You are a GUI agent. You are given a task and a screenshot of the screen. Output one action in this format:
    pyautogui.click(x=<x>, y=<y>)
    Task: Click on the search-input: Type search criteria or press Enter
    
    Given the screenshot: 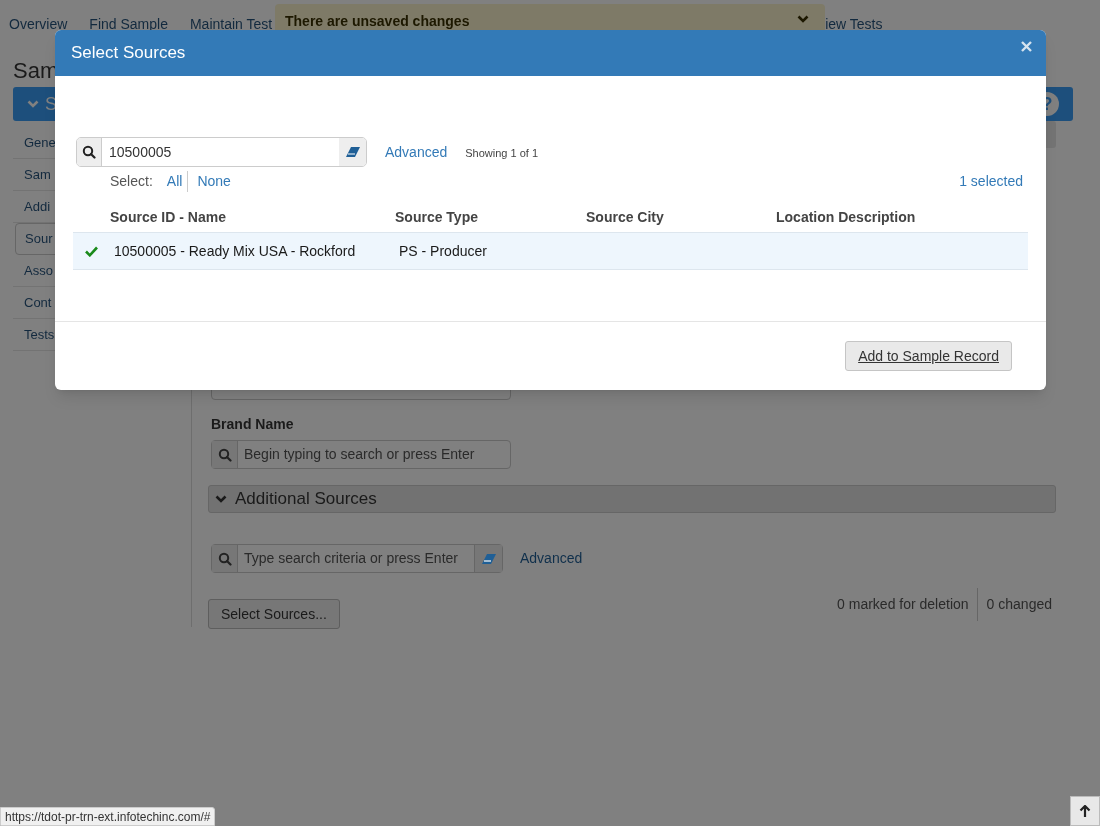 What is the action you would take?
    pyautogui.click(x=356, y=558)
    